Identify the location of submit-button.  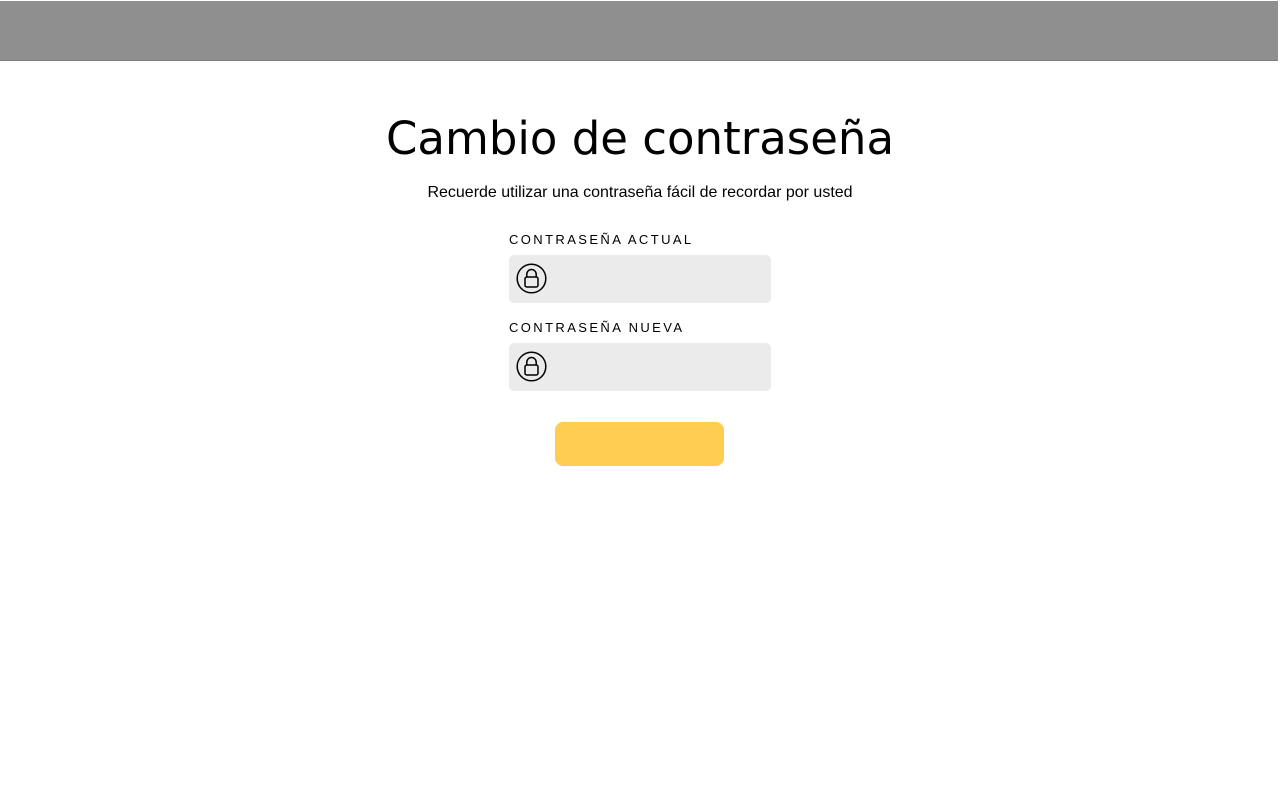
(639, 444).